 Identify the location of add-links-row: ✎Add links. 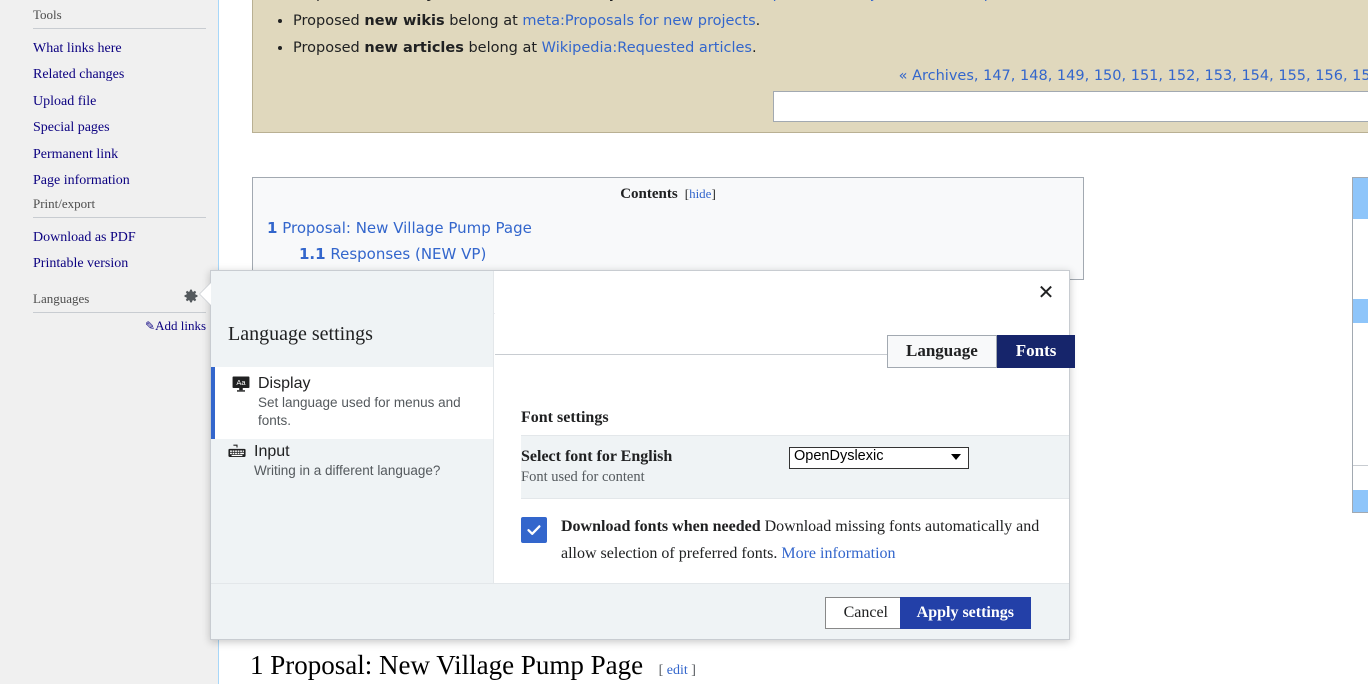
(109, 326).